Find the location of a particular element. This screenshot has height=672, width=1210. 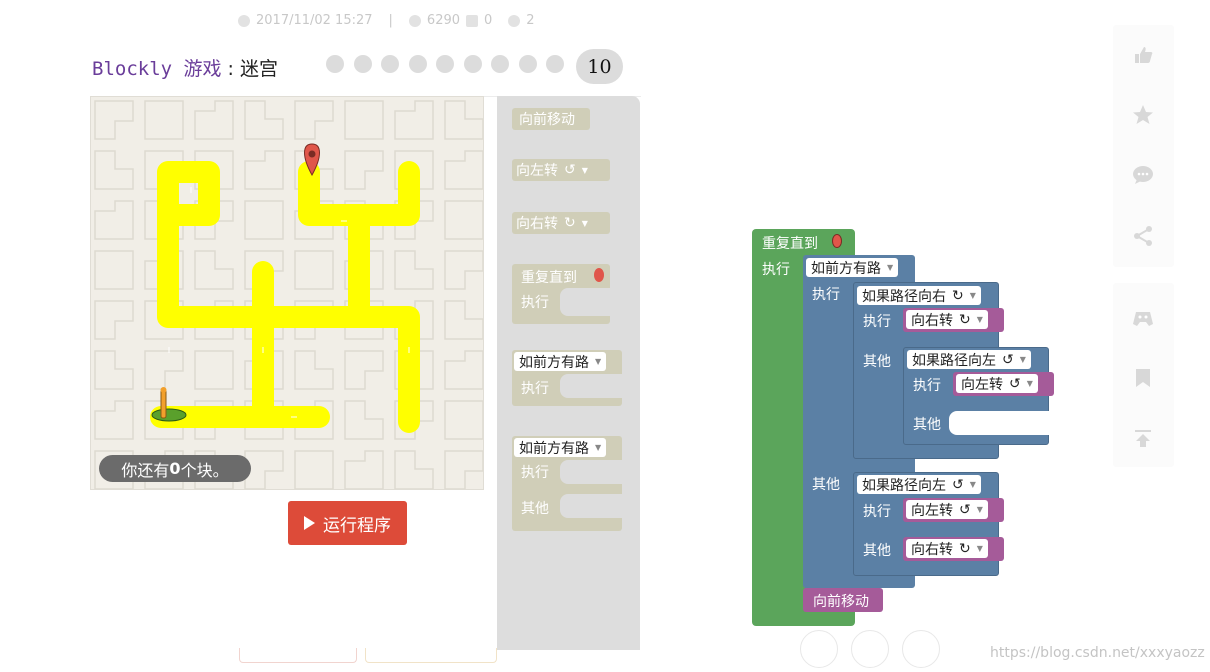

thumbs-up-icon is located at coordinates (1143, 55).